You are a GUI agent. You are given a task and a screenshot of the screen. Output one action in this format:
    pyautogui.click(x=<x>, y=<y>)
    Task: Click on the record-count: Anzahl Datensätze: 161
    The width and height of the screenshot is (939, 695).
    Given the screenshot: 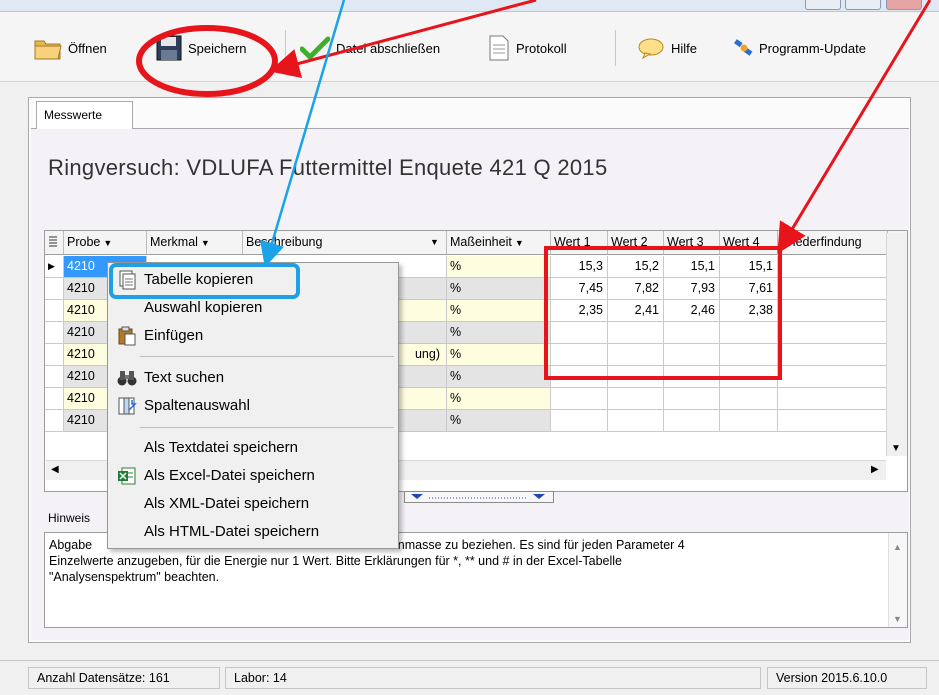 What is the action you would take?
    pyautogui.click(x=124, y=678)
    